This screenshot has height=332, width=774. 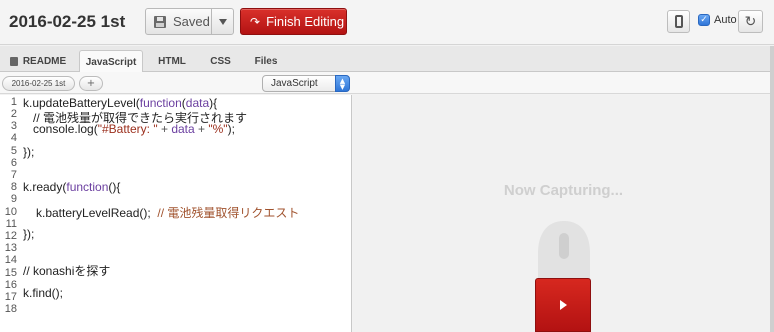 I want to click on select-arrow-icon: ▲ ▼, so click(x=342, y=83).